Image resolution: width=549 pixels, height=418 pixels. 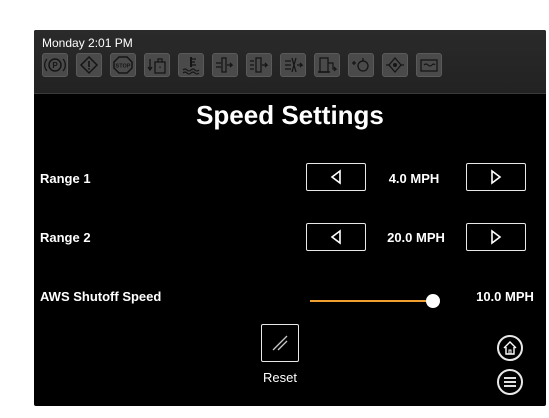 What do you see at coordinates (416, 237) in the screenshot?
I see `range2-value: 20.0 MPH` at bounding box center [416, 237].